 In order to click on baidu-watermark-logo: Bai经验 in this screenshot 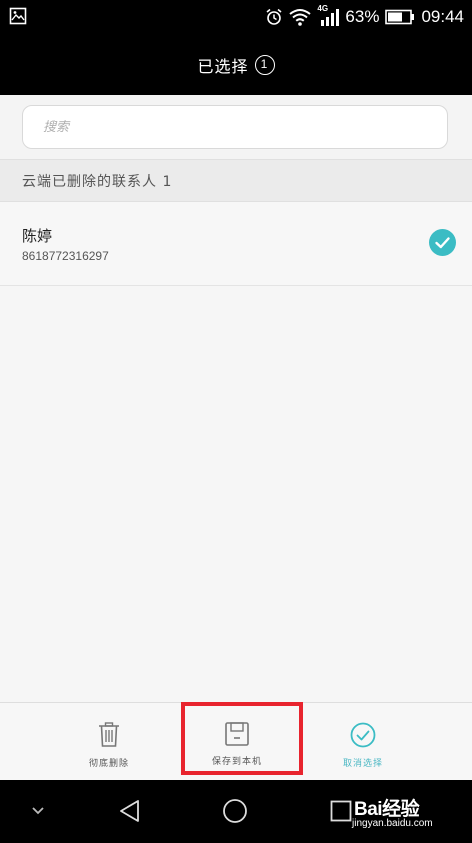, I will do `click(387, 809)`.